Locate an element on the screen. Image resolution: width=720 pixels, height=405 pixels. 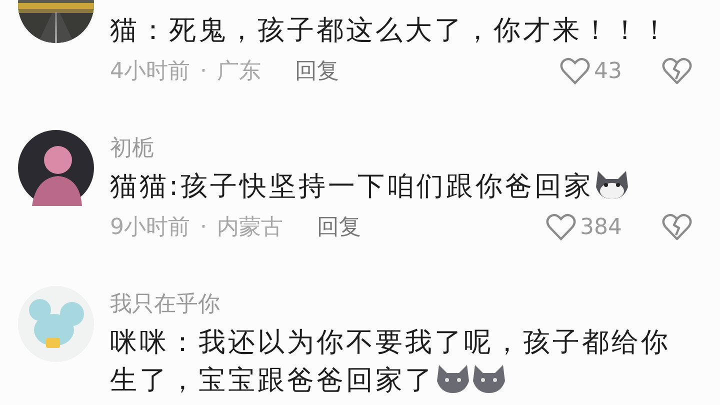
location: 广东 is located at coordinates (239, 72).